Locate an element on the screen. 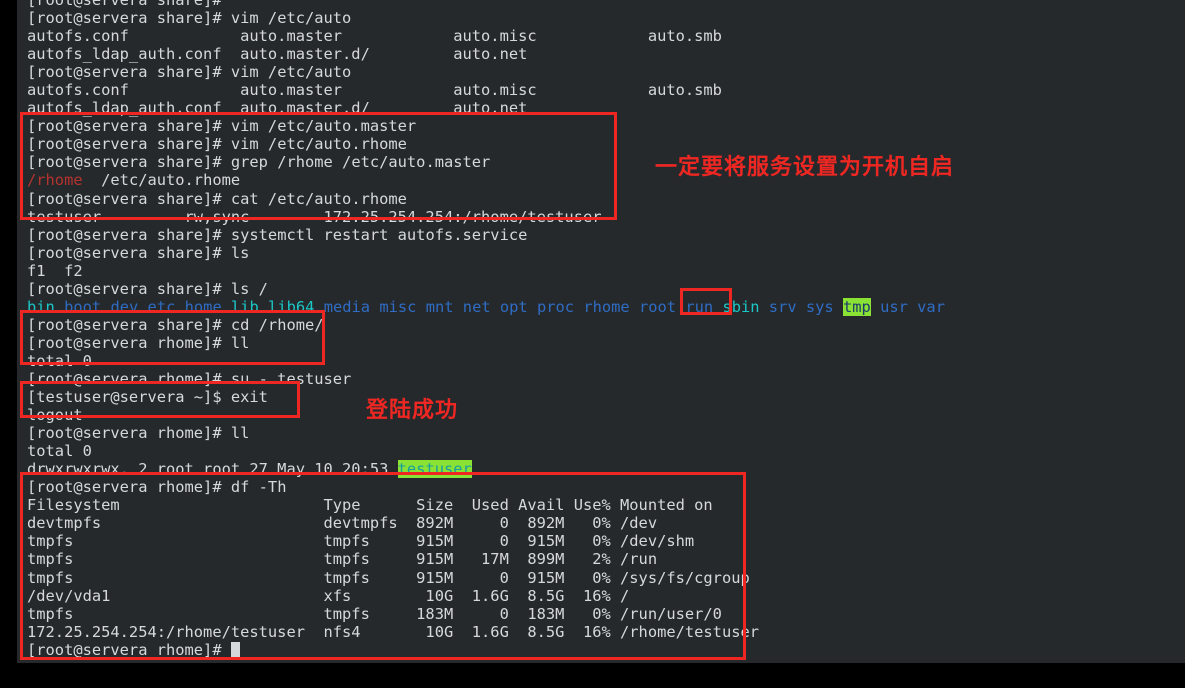 The image size is (1185, 688). terminal-text: drwxrwxrwx. 2 root root 27 May 10 20:53 is located at coordinates (212, 469).